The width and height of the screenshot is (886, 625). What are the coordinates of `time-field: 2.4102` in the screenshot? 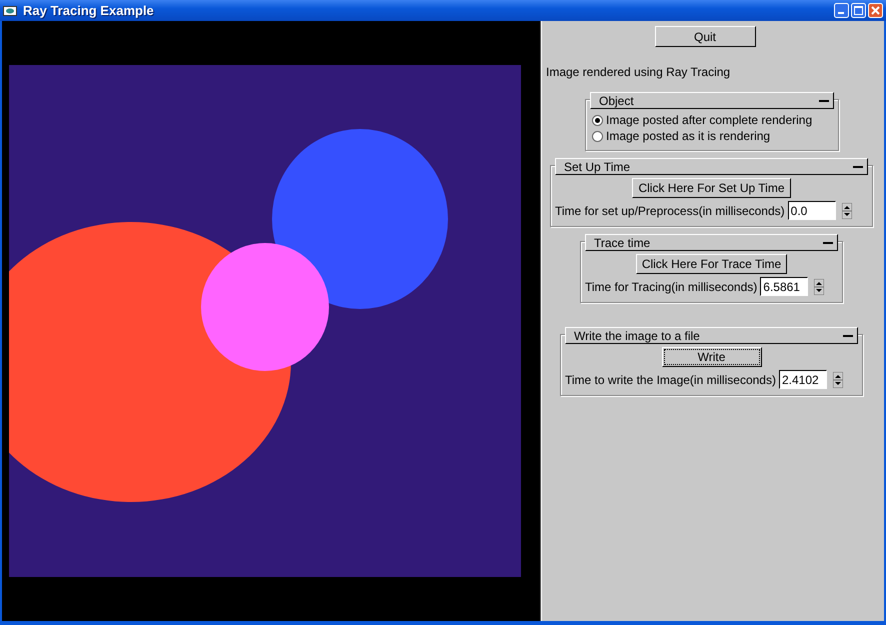 It's located at (802, 379).